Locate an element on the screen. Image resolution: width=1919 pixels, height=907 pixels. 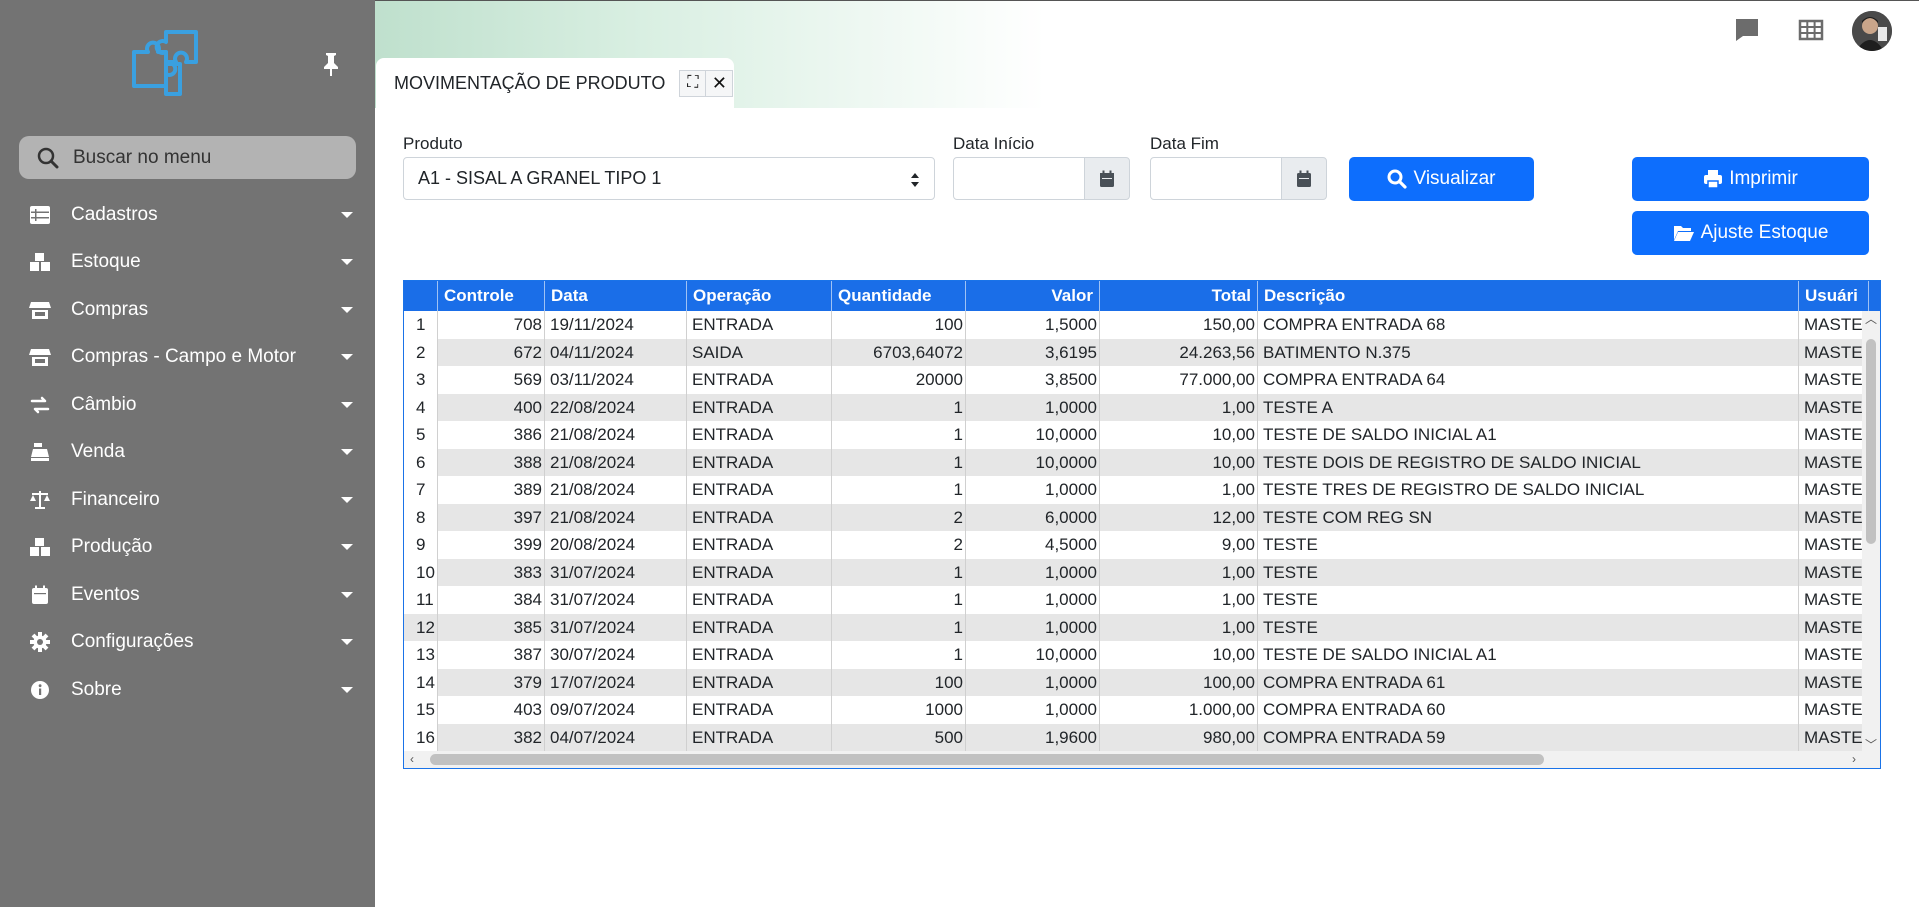
cell-descricao: COMPRA ENTRADA 60 is located at coordinates (1528, 710).